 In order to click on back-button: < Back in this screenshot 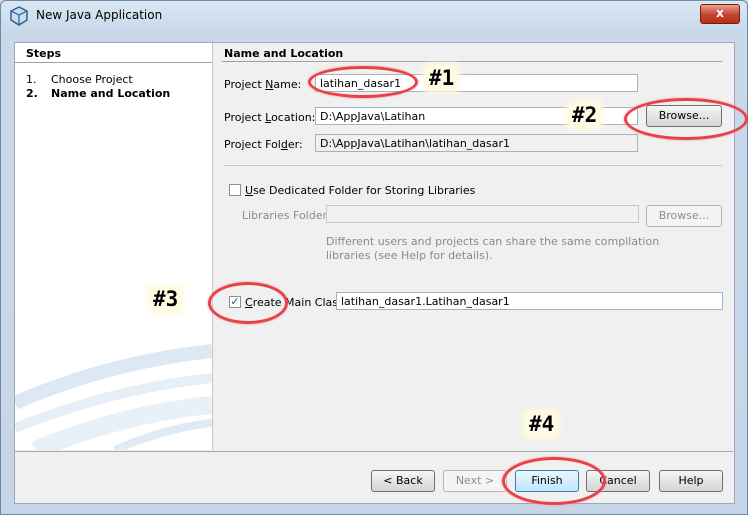, I will do `click(403, 481)`.